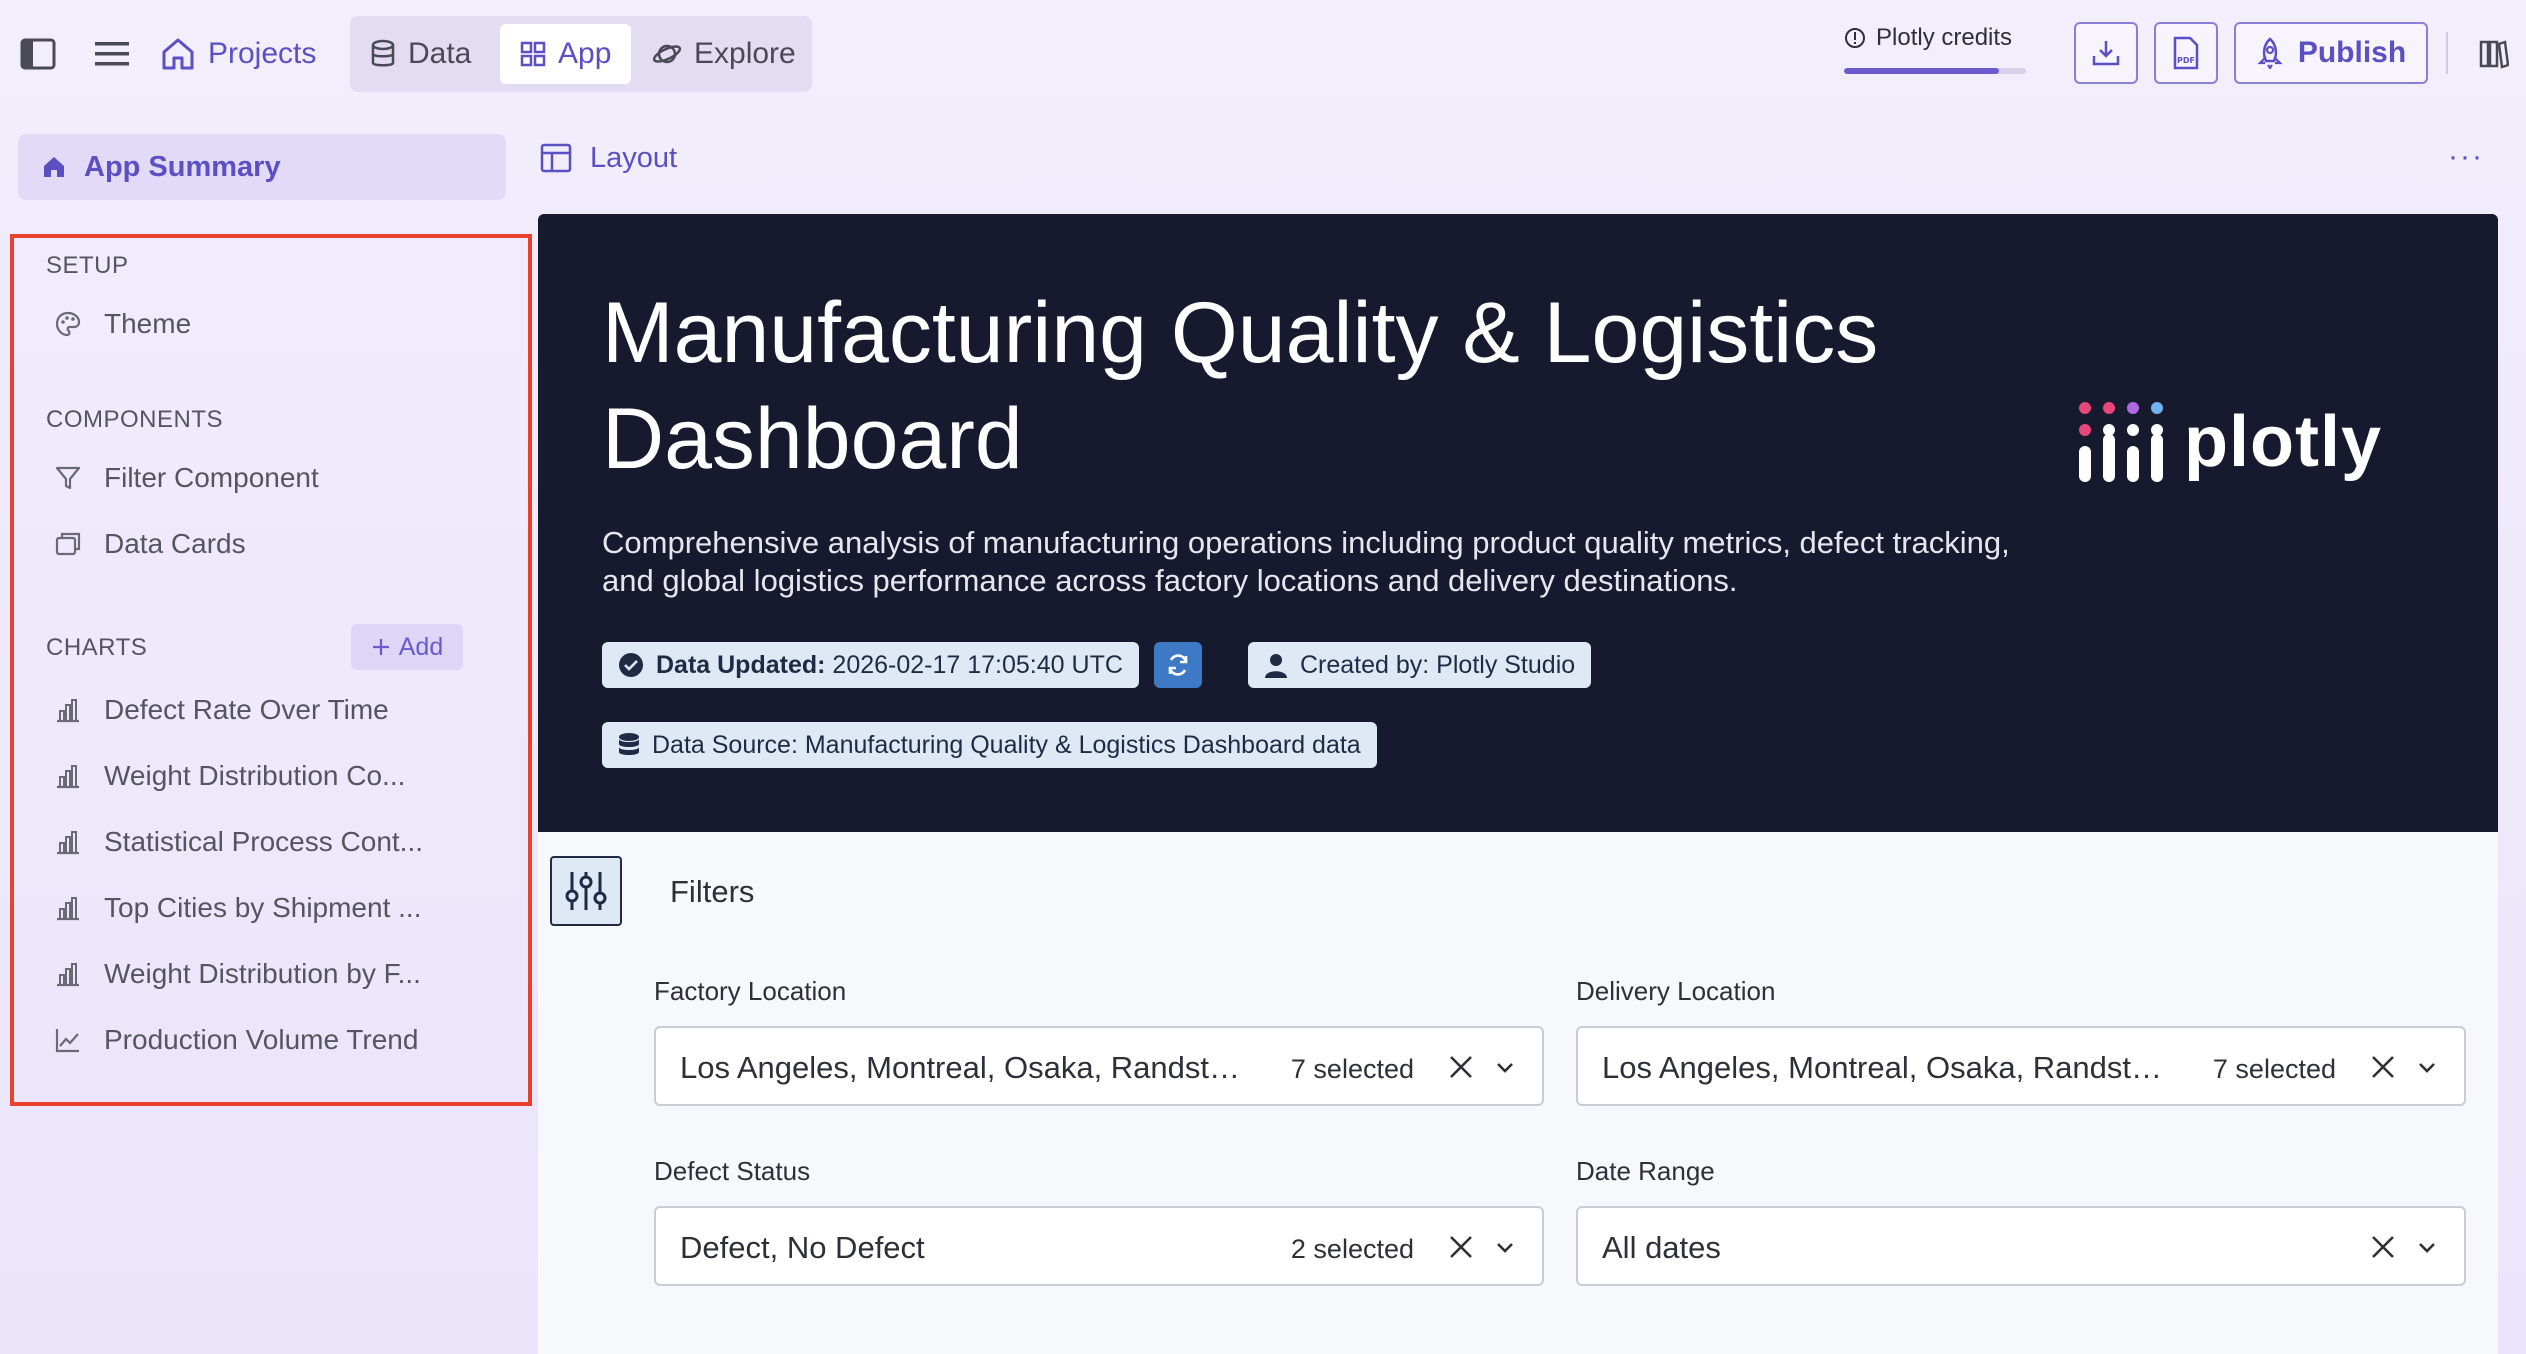  I want to click on docs-icon, so click(2494, 54).